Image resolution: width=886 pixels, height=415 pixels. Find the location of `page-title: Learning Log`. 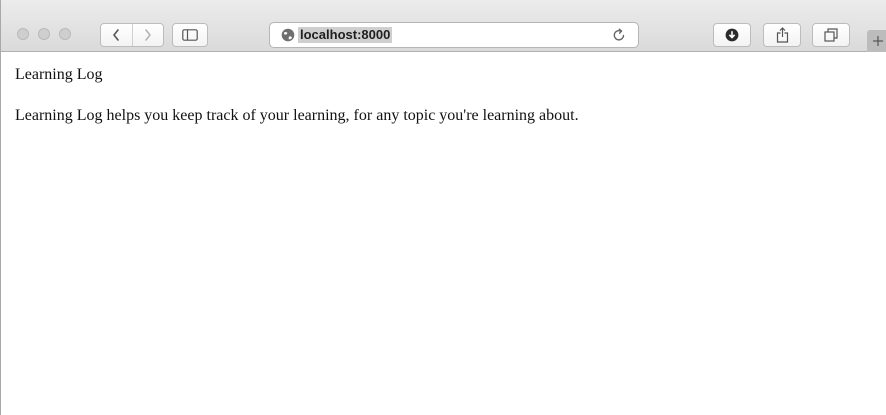

page-title: Learning Log is located at coordinates (59, 74).